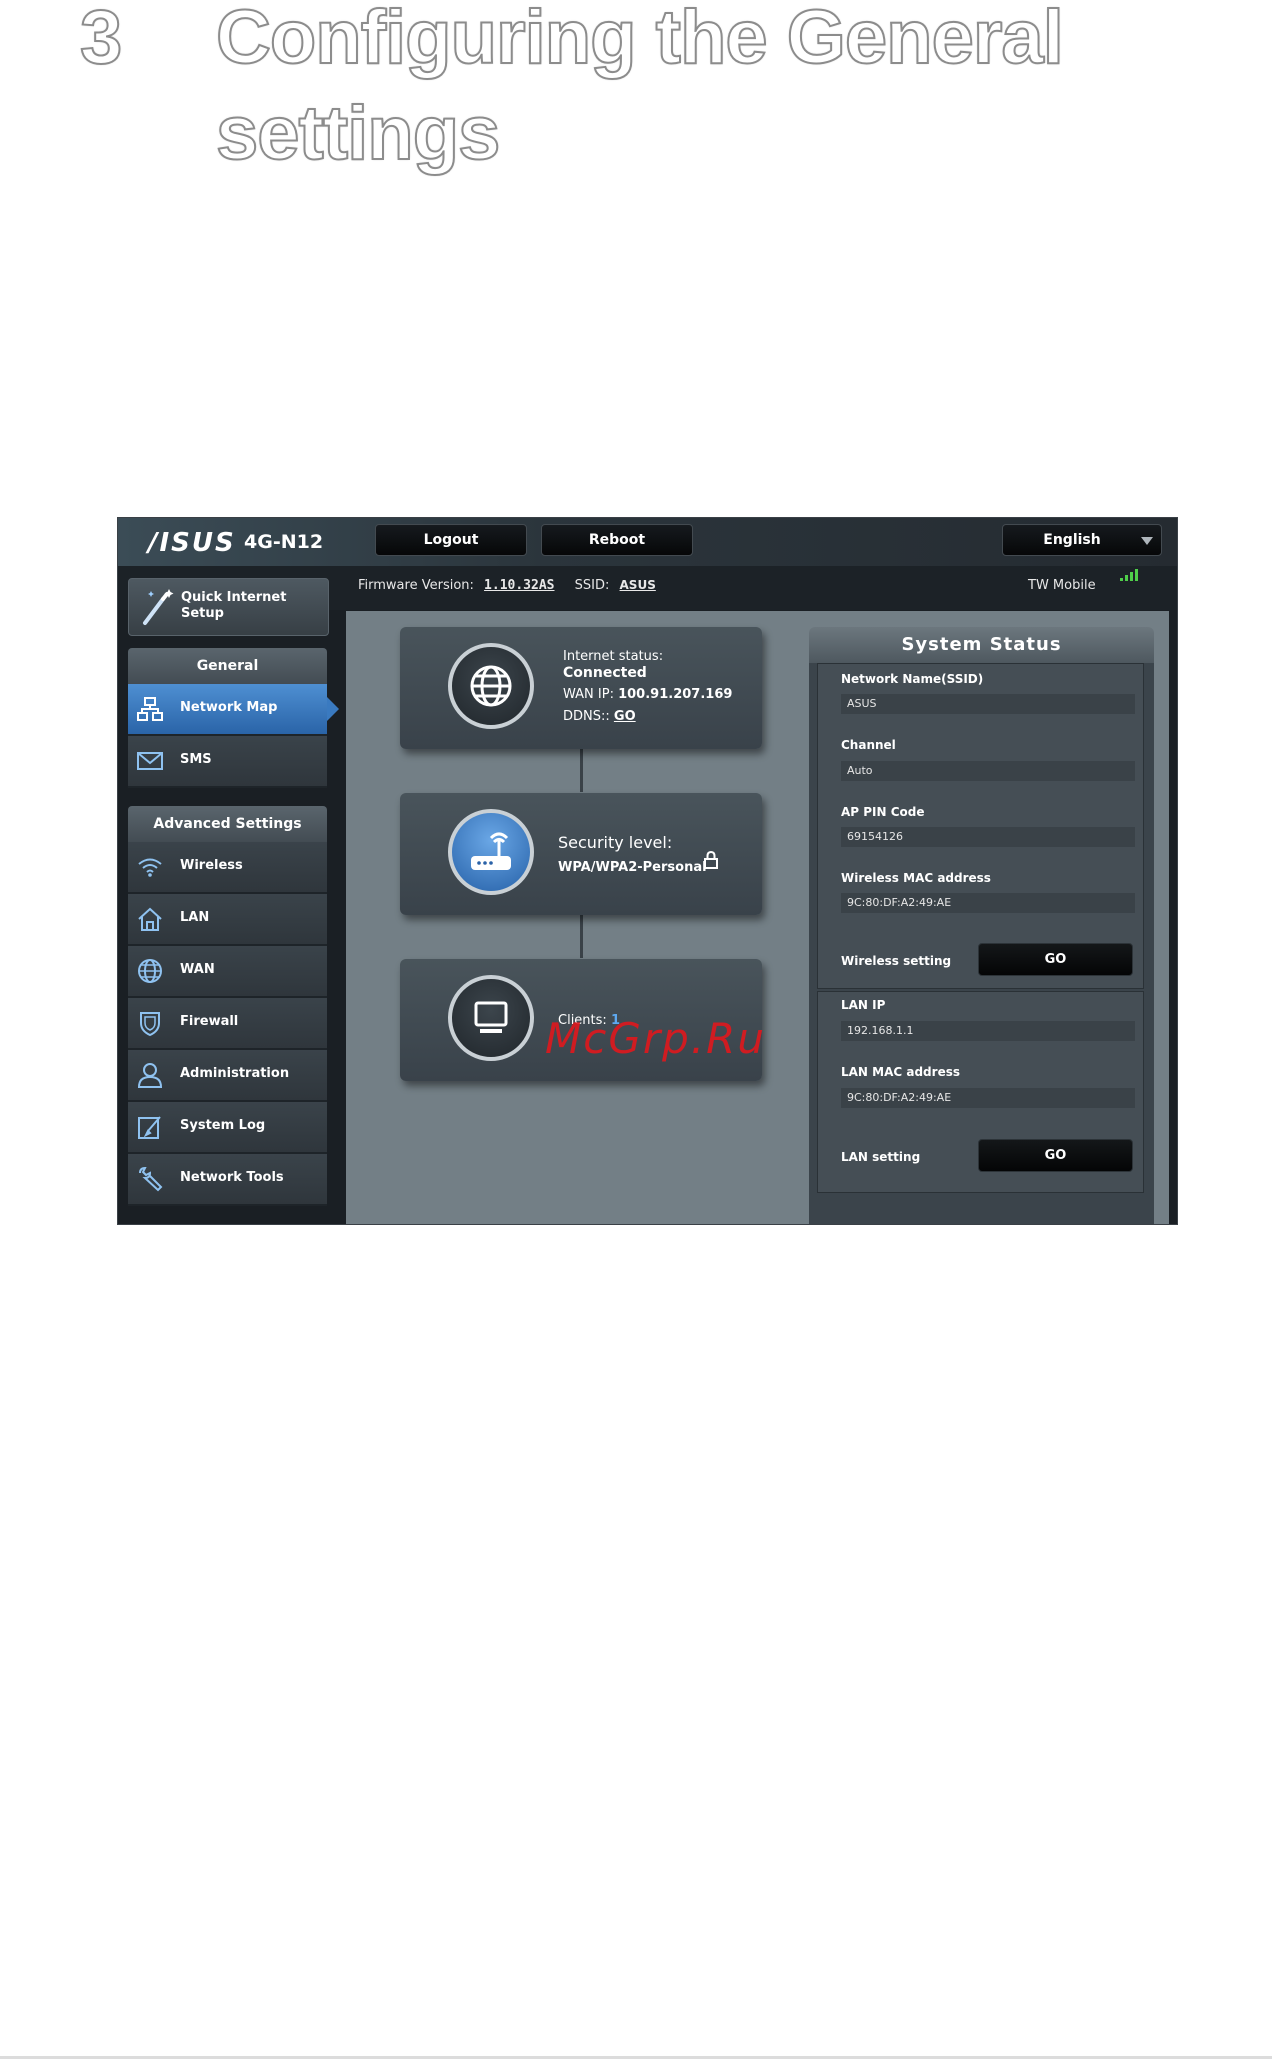 The width and height of the screenshot is (1272, 2062). Describe the element at coordinates (227, 762) in the screenshot. I see `sidebar-item-sms: SMS` at that location.